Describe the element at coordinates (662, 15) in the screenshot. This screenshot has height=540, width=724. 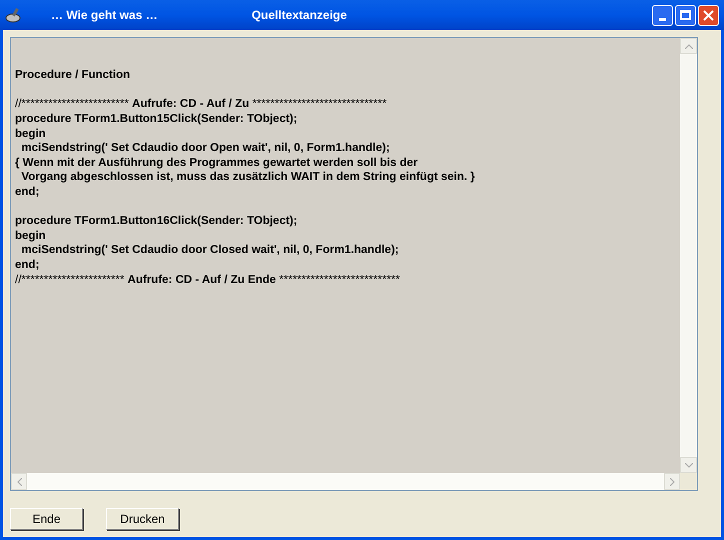
I see `minimize-button` at that location.